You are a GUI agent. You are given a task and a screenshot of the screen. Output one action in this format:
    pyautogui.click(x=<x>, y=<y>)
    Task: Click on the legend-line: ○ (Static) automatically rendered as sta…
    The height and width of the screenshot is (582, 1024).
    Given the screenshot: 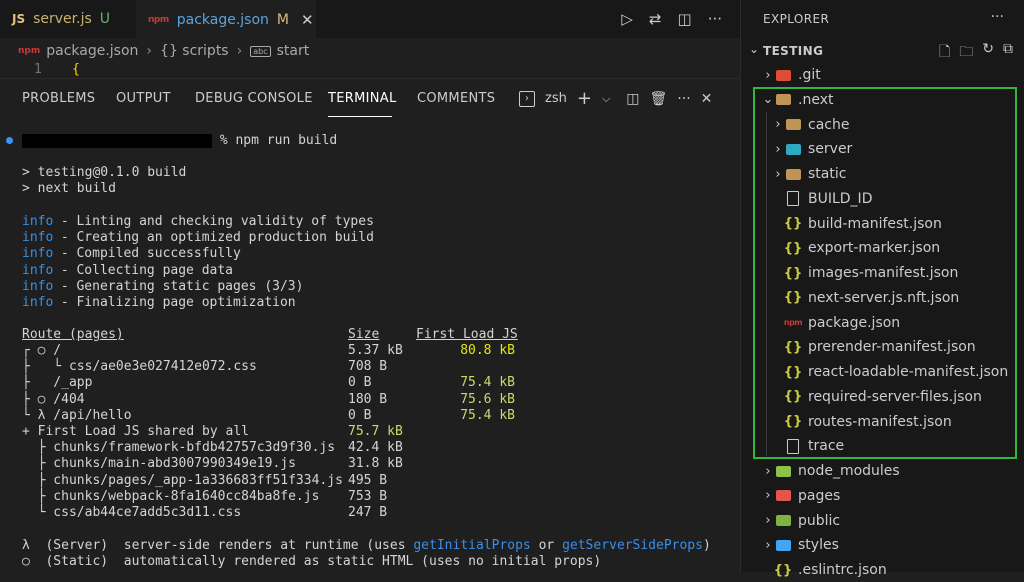 What is the action you would take?
    pyautogui.click(x=311, y=562)
    